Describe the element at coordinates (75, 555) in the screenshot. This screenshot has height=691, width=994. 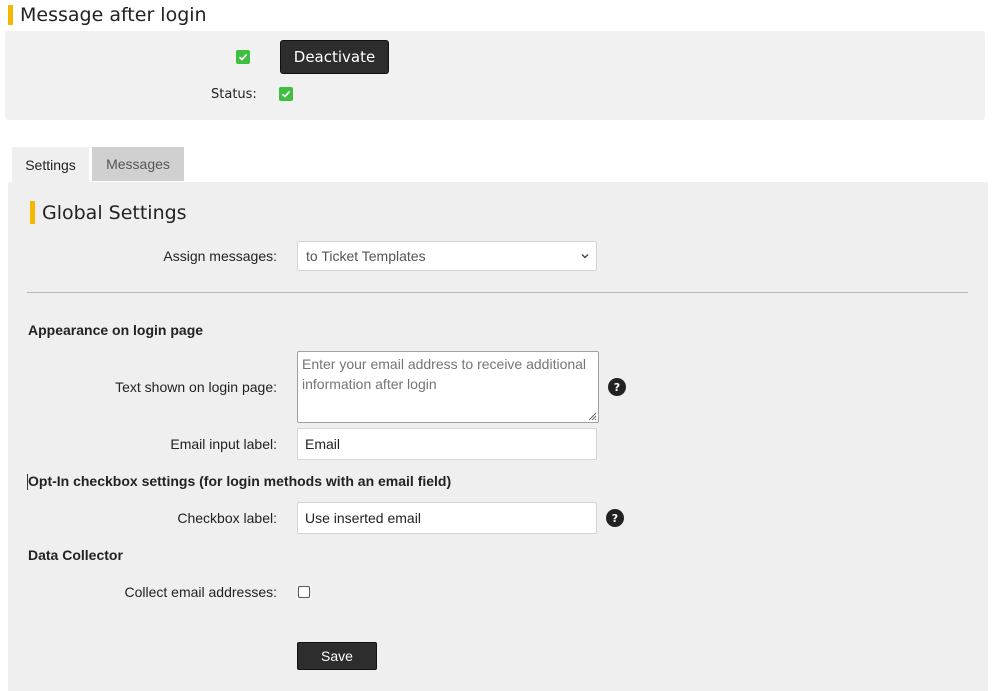
I see `data-collector-heading: Data Collector` at that location.